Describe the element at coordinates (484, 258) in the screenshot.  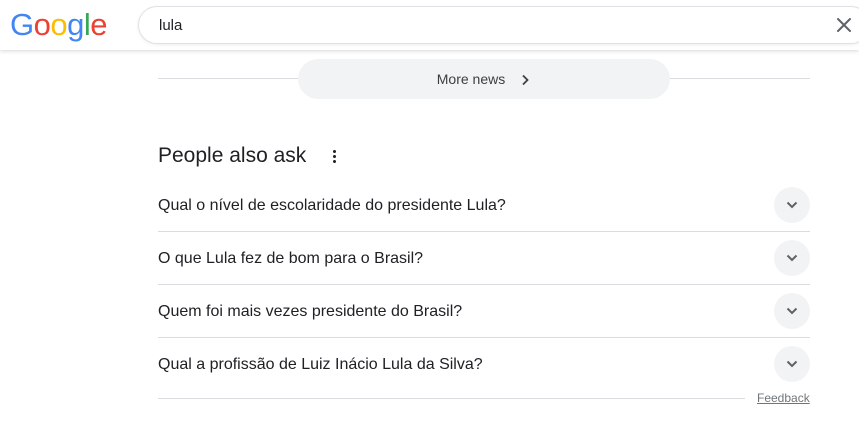
I see `question-row: O que Lula fez de bom para o Brasil?` at that location.